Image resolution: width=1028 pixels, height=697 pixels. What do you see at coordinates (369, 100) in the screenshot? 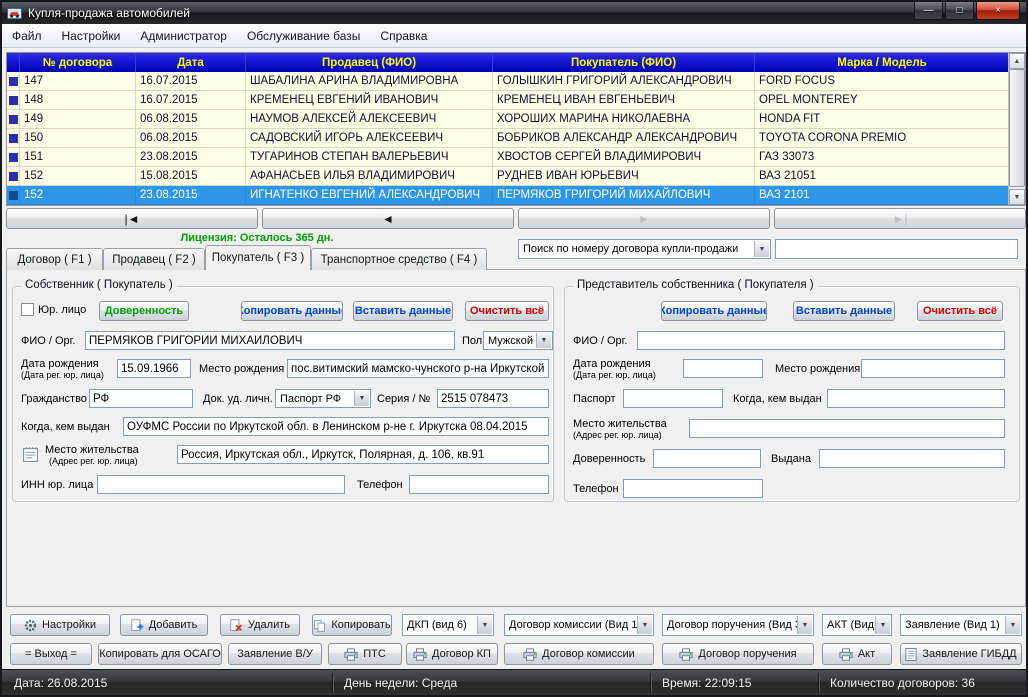
I see `cell-seller: КРЕМЕНЕЦ ЕВГЕНИЙ ИВАНОВИЧ` at bounding box center [369, 100].